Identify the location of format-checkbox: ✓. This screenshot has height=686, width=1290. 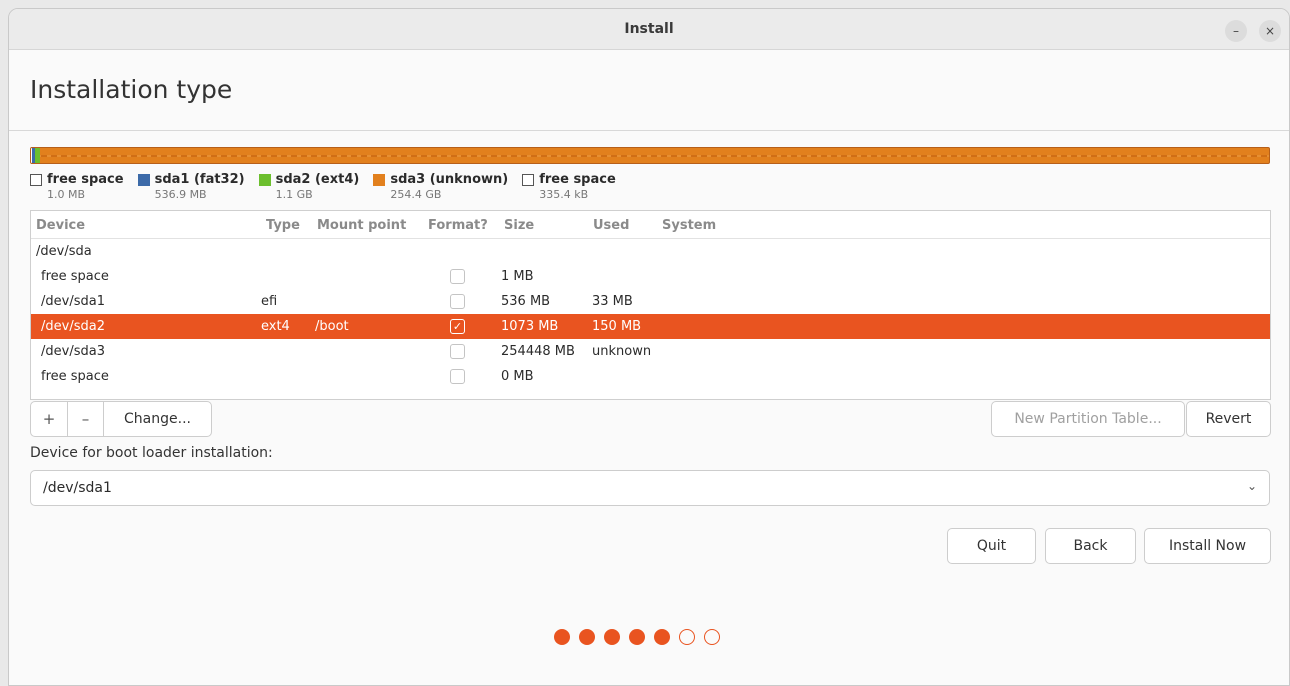
(457, 326).